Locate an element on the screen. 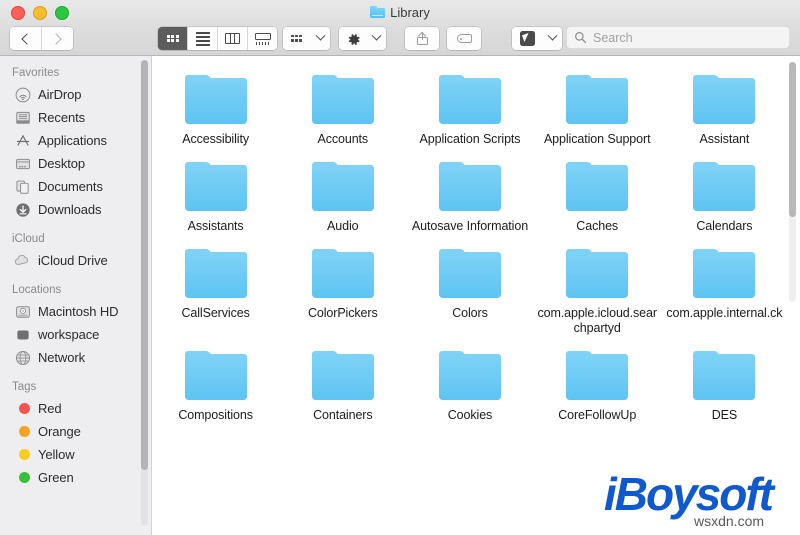 Image resolution: width=800 pixels, height=535 pixels. share-icon is located at coordinates (422, 38).